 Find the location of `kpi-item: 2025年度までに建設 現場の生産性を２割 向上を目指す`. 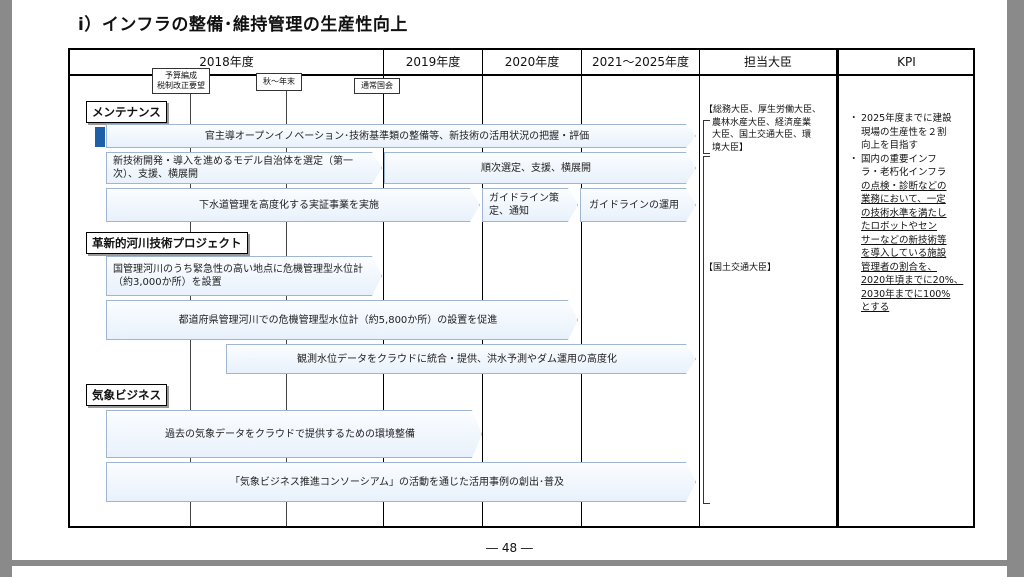

kpi-item: 2025年度までに建設 現場の生産性を２割 向上を目指す is located at coordinates (911, 132).